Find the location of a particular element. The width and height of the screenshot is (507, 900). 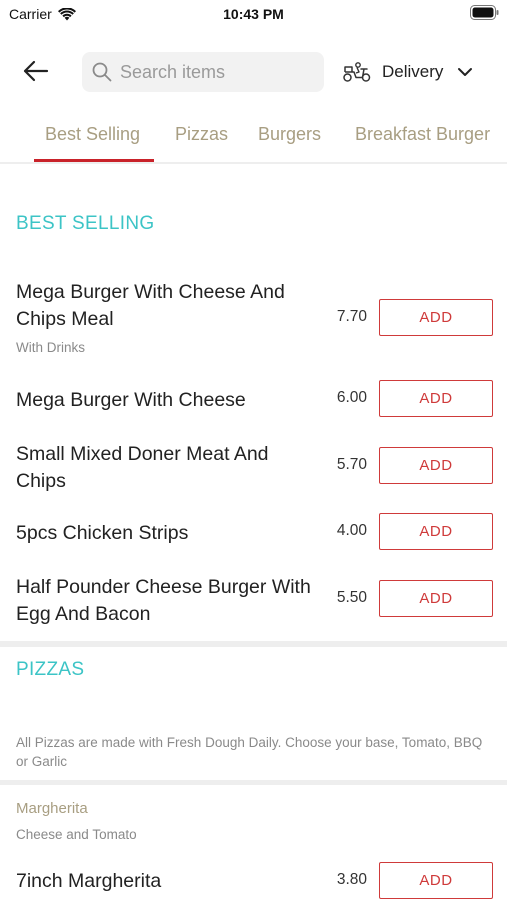

item-name: 5pcs Chicken Strips is located at coordinates (102, 533).